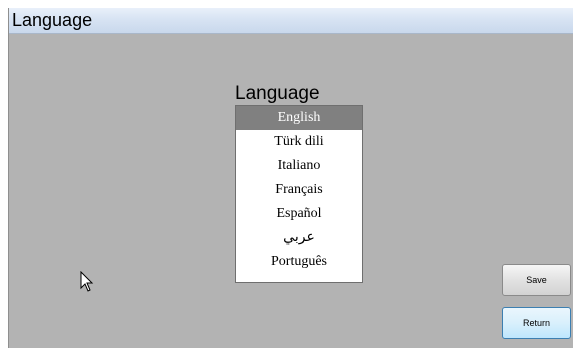 The height and width of the screenshot is (348, 573). I want to click on mouse-pointer-icon, so click(87, 281).